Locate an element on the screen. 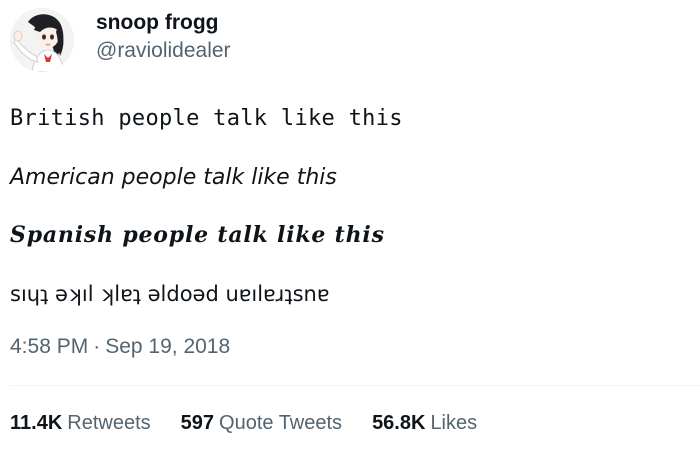 Image resolution: width=700 pixels, height=451 pixels. likes-label: Likes is located at coordinates (454, 423).